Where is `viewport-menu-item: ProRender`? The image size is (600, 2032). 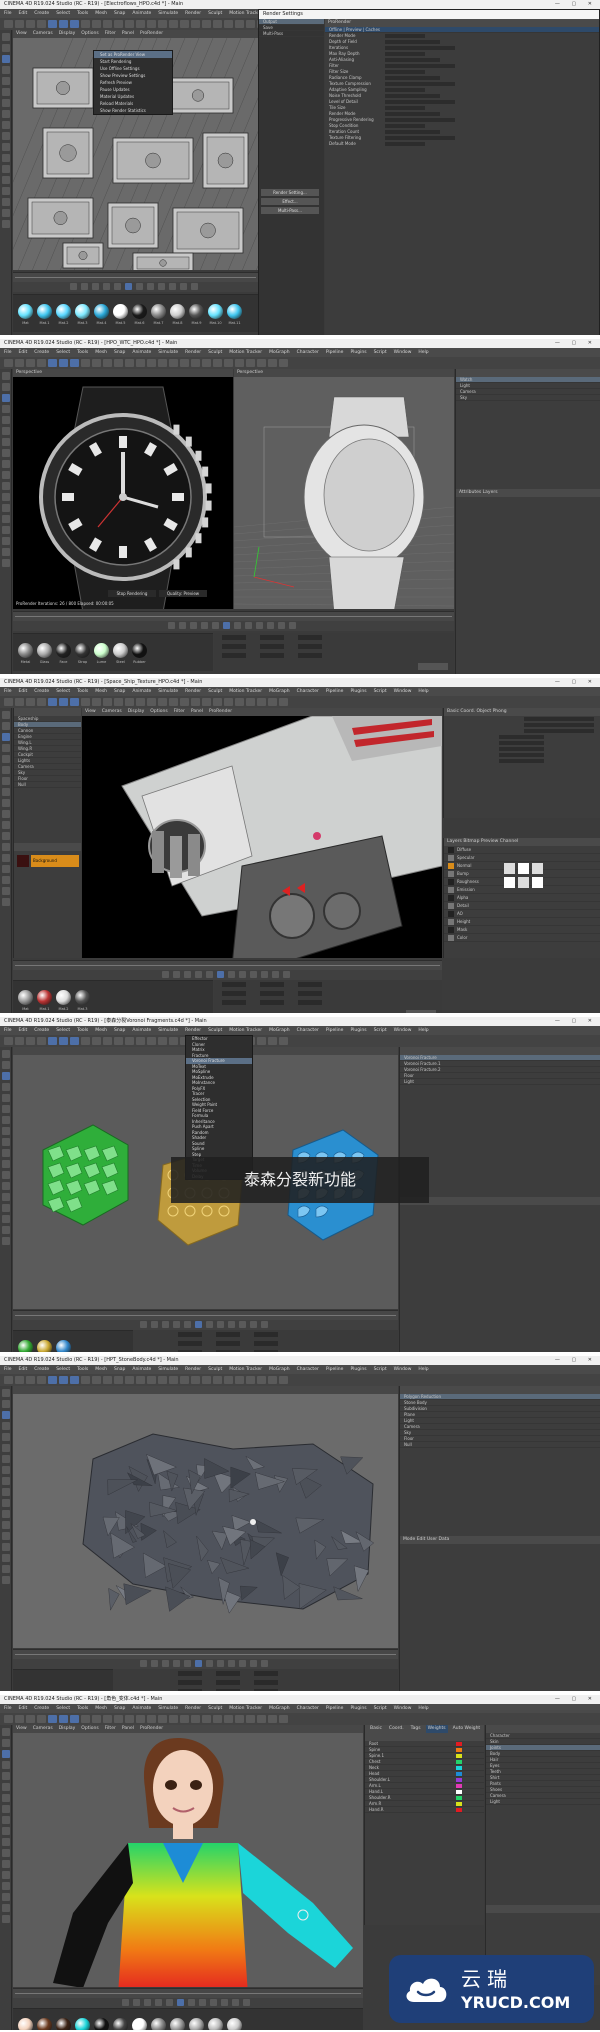
viewport-menu-item: ProRender is located at coordinates (220, 711).